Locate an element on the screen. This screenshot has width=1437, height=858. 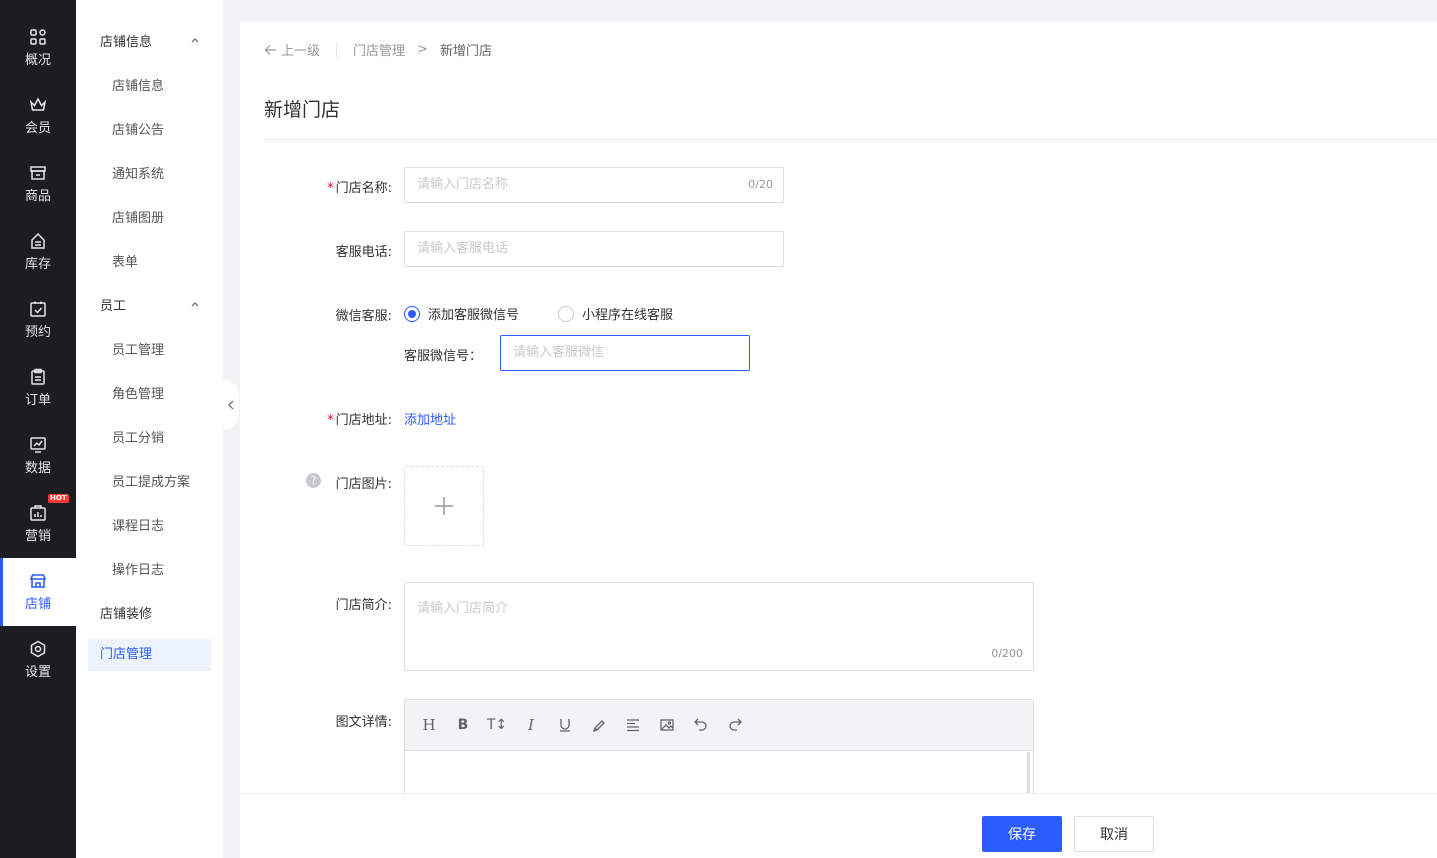
subnav-item-commission: 员工提成方案 is located at coordinates (151, 480).